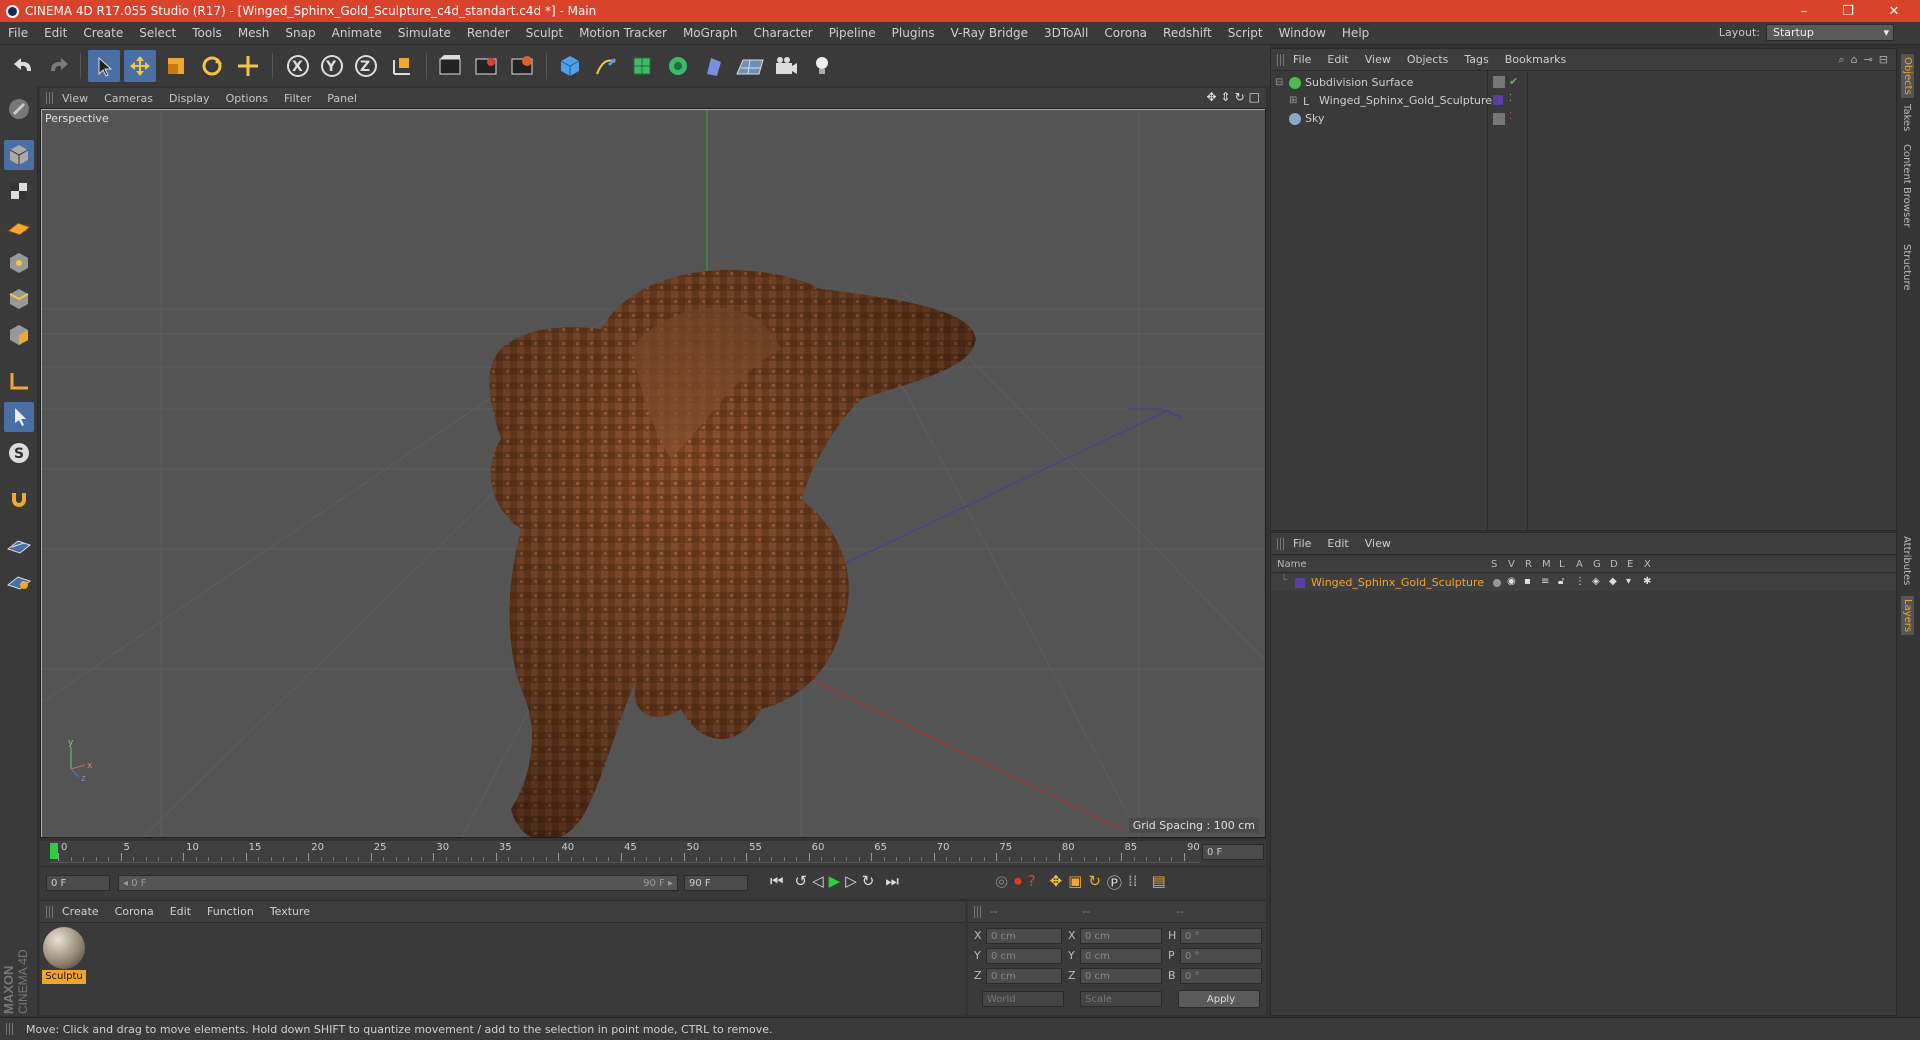  I want to click on x-axis-lock-icon: X, so click(298, 66).